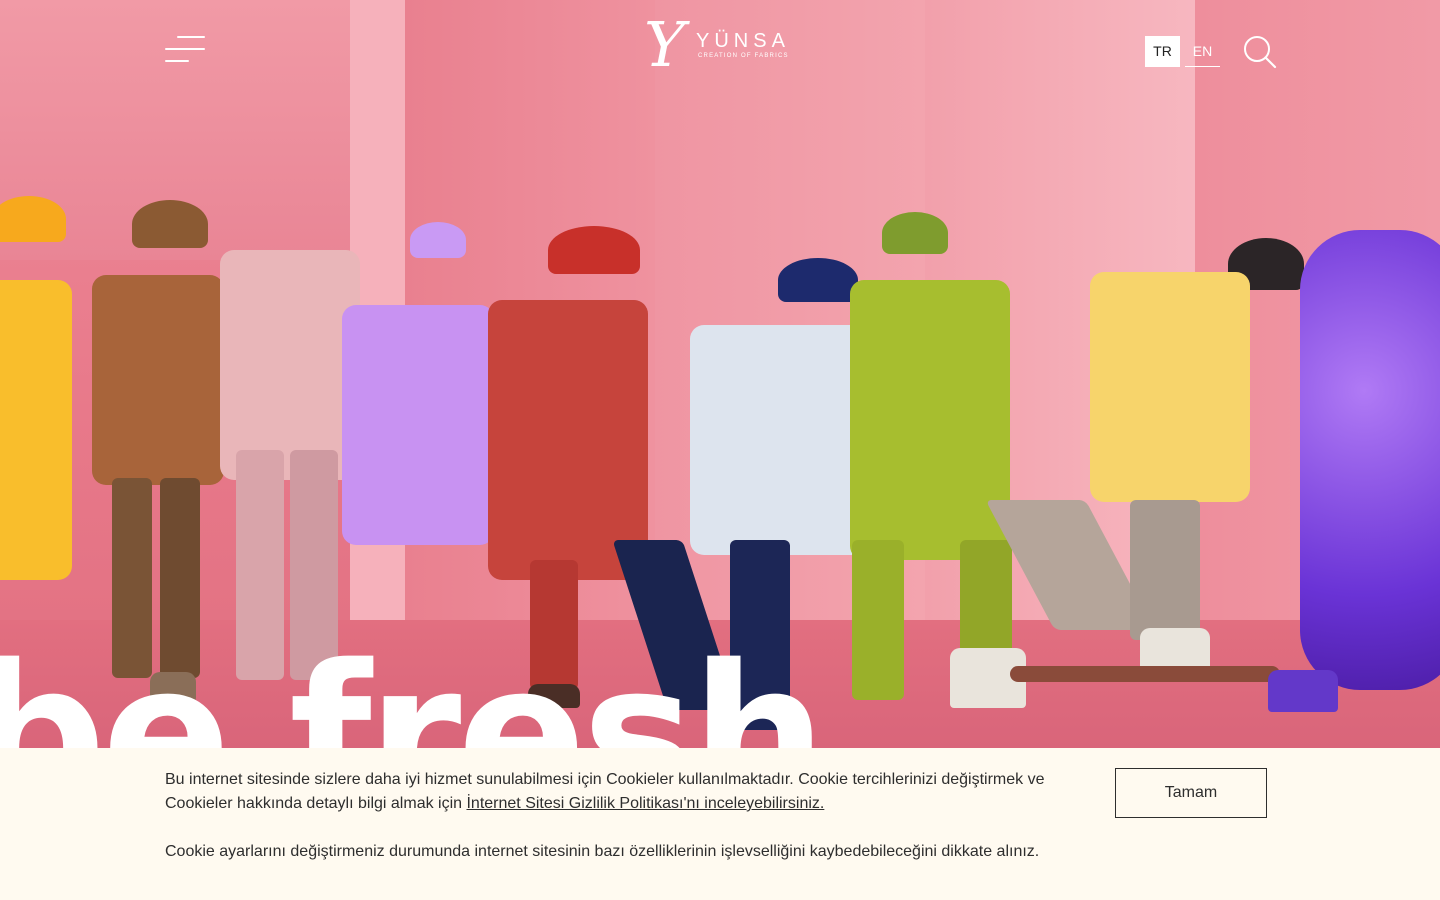 Image resolution: width=1440 pixels, height=900 pixels. Describe the element at coordinates (664, 44) in the screenshot. I see `logo-mark: Y` at that location.